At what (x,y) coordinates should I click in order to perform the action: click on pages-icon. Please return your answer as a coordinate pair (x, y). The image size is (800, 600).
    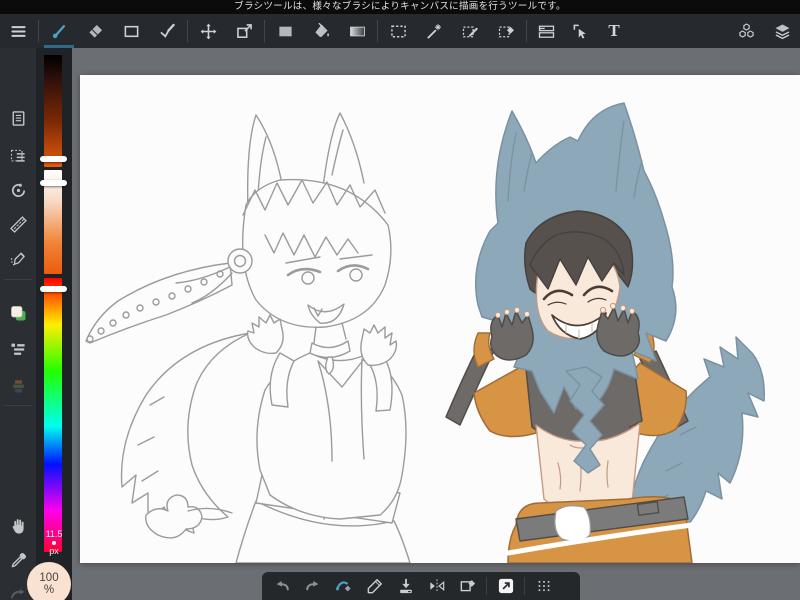
    Looking at the image, I should click on (18, 118).